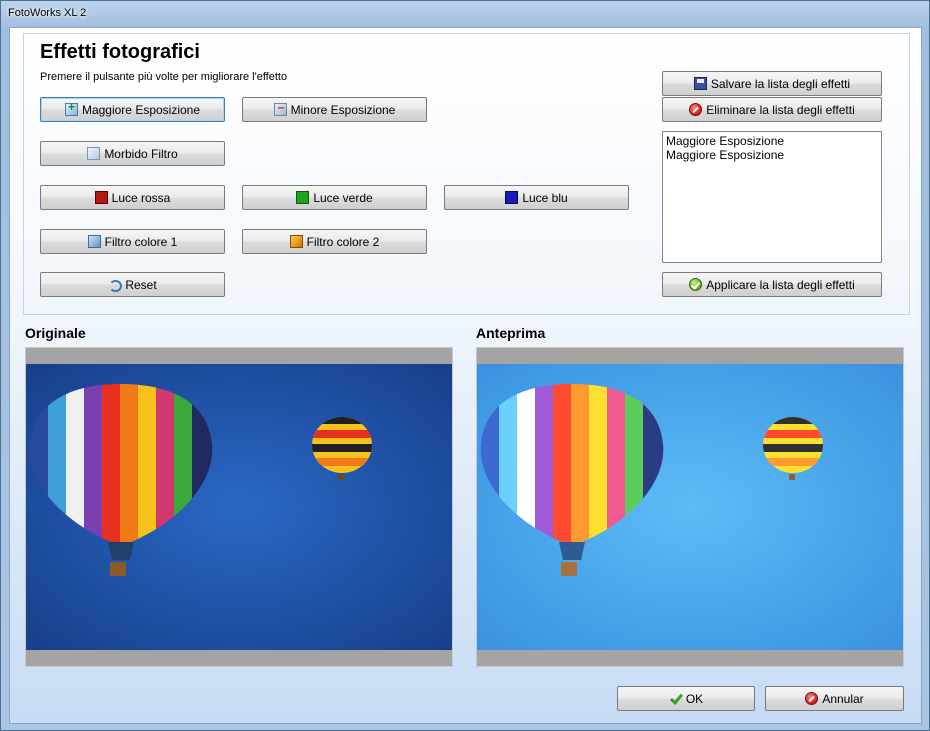  Describe the element at coordinates (465, 14) in the screenshot. I see `title-bar: FotoWorks XL 2` at that location.